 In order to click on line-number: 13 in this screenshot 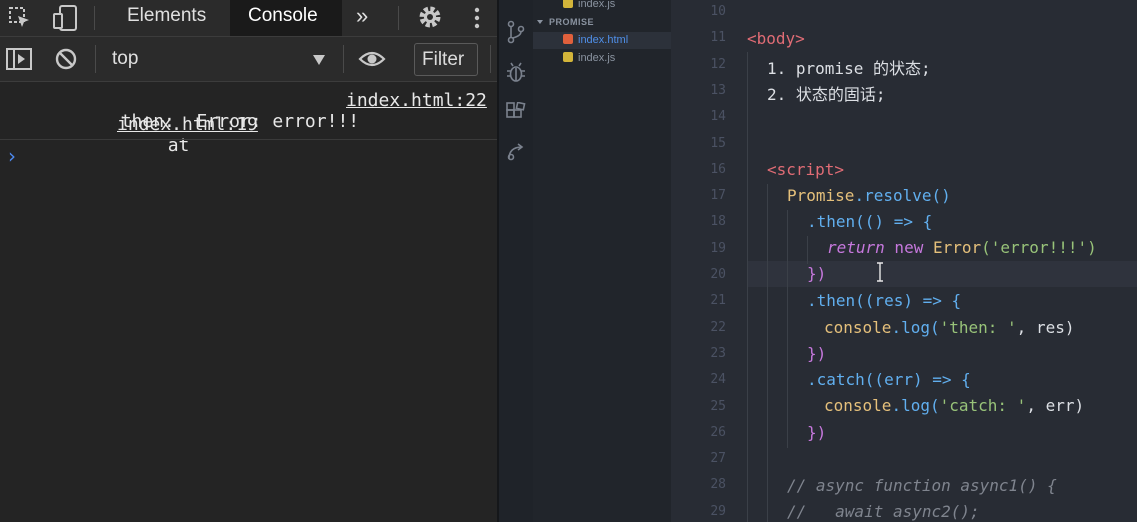, I will do `click(718, 90)`.